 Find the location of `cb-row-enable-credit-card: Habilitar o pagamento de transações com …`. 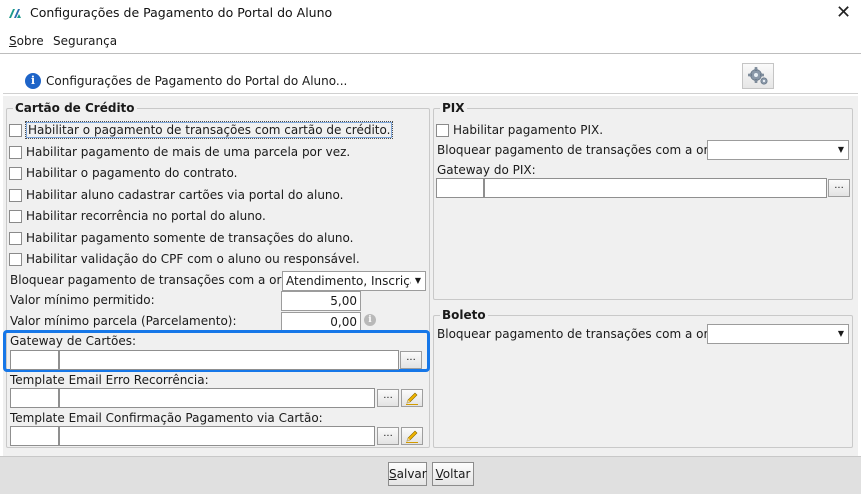

cb-row-enable-credit-card: Habilitar o pagamento de transações com … is located at coordinates (201, 130).